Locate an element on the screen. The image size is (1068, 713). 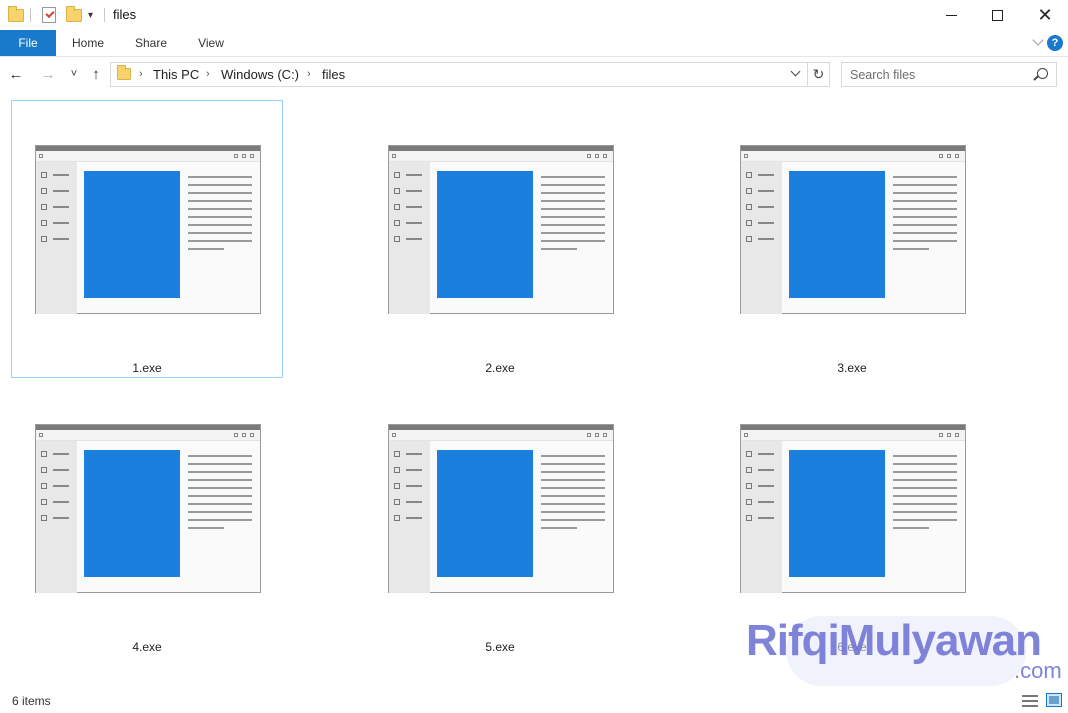
new-folder-icon is located at coordinates (74, 15).